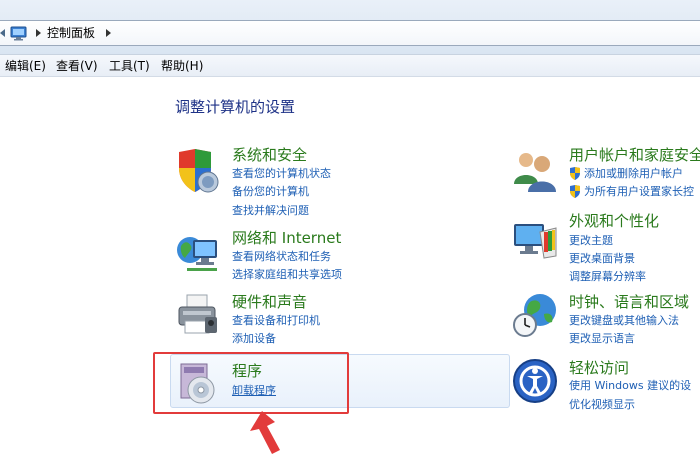 The width and height of the screenshot is (700, 454). I want to click on page-title: 调整计算机的设置, so click(235, 107).